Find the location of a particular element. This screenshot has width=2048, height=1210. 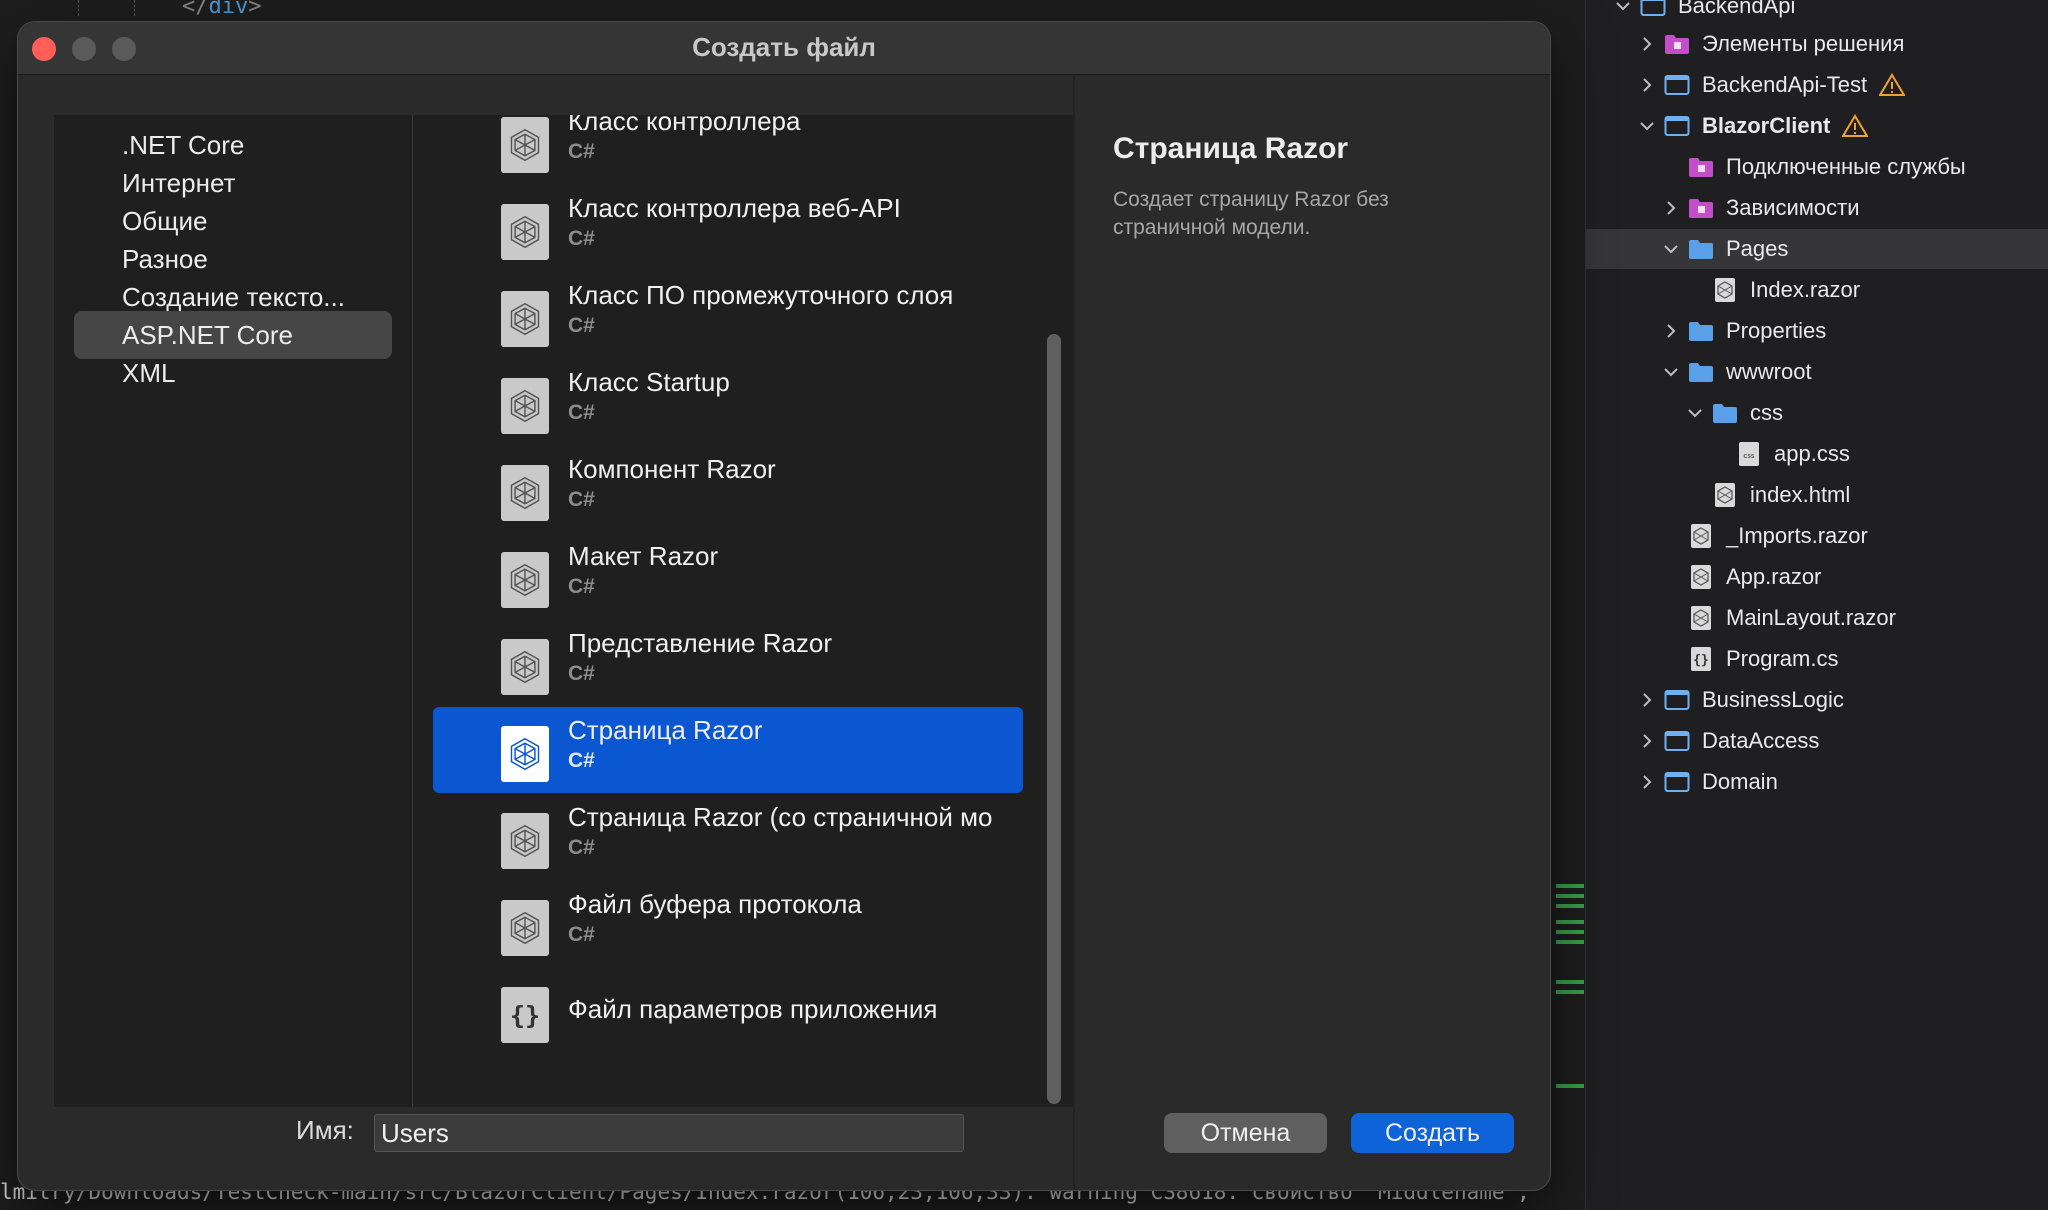

template-item: {} Файл параметров приложения is located at coordinates (728, 1011).